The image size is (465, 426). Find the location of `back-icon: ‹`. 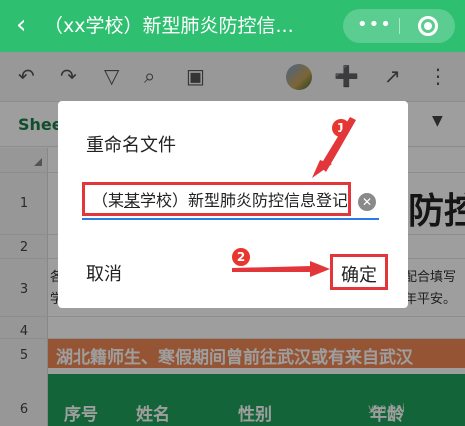

back-icon: ‹ is located at coordinates (21, 25).